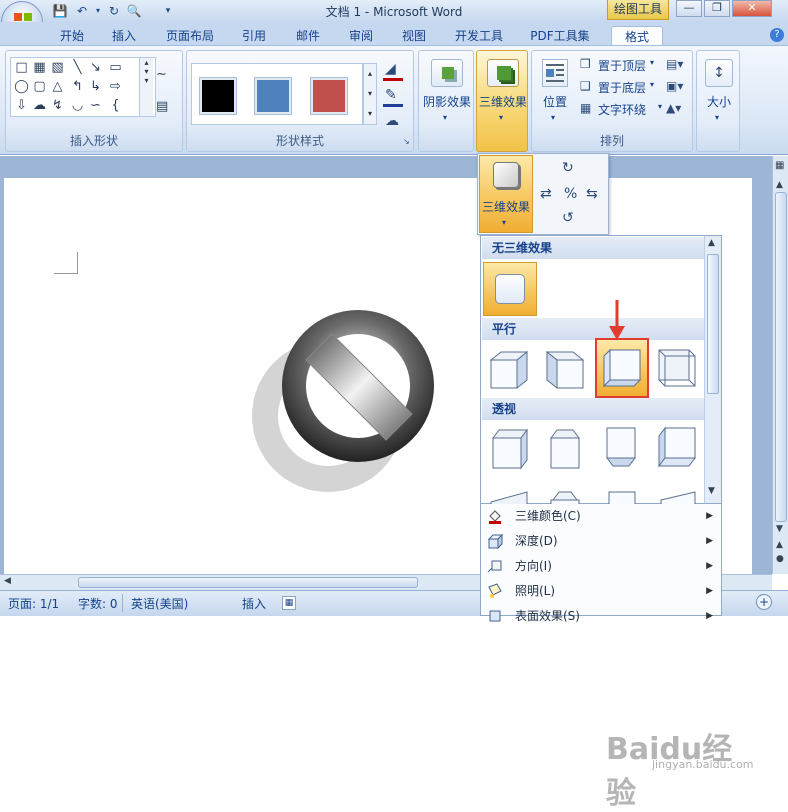 The width and height of the screenshot is (788, 812). I want to click on shadow-effects-icon, so click(447, 73).